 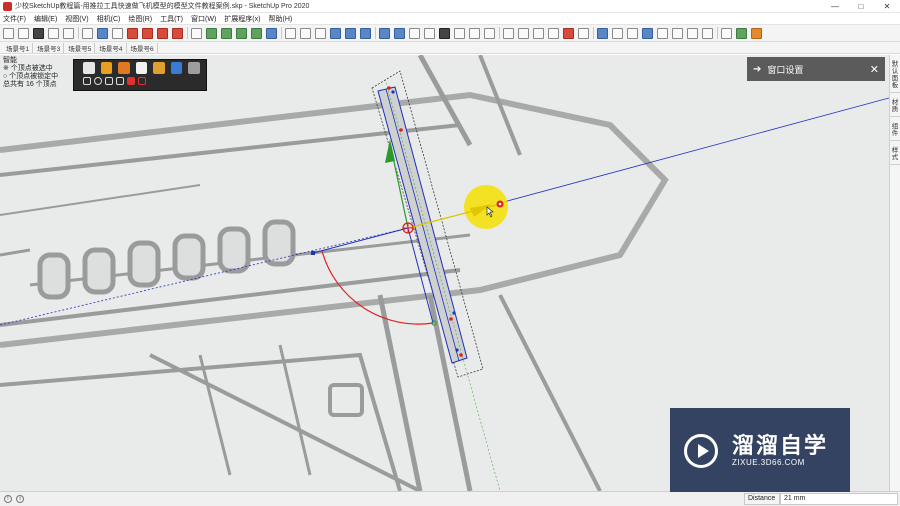 What do you see at coordinates (895, 77) in the screenshot?
I see `tray-tab: 默认面板` at bounding box center [895, 77].